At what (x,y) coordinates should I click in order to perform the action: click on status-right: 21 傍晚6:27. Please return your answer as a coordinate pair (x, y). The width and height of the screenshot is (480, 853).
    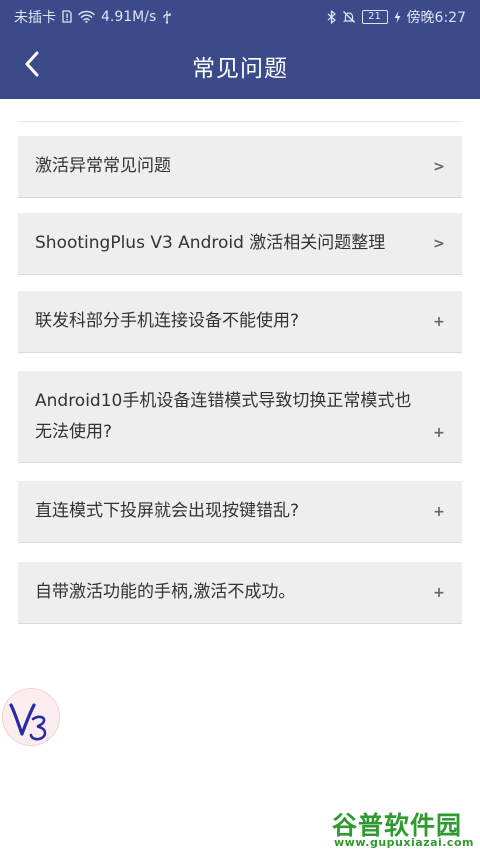
    Looking at the image, I should click on (396, 17).